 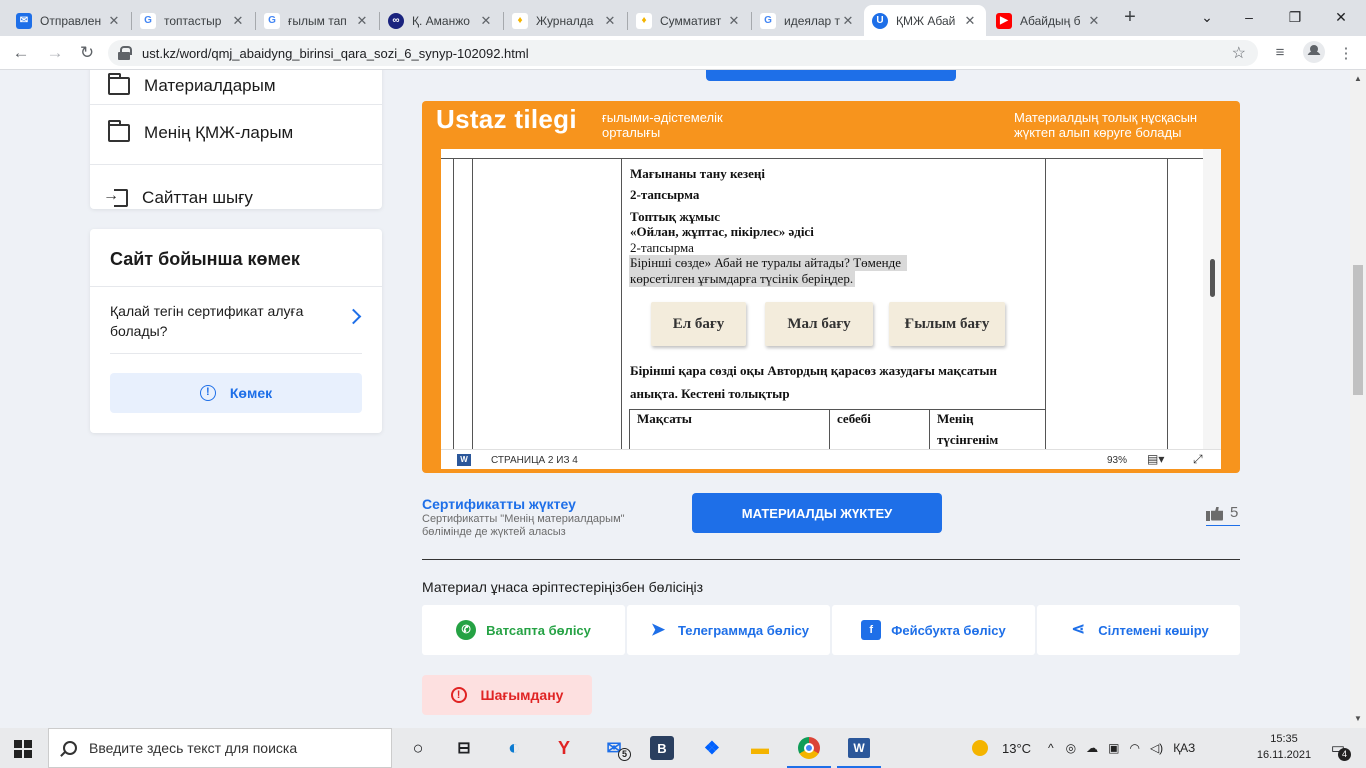 What do you see at coordinates (689, 20) in the screenshot?
I see `tab-6: ♦ Суммативт ✕` at bounding box center [689, 20].